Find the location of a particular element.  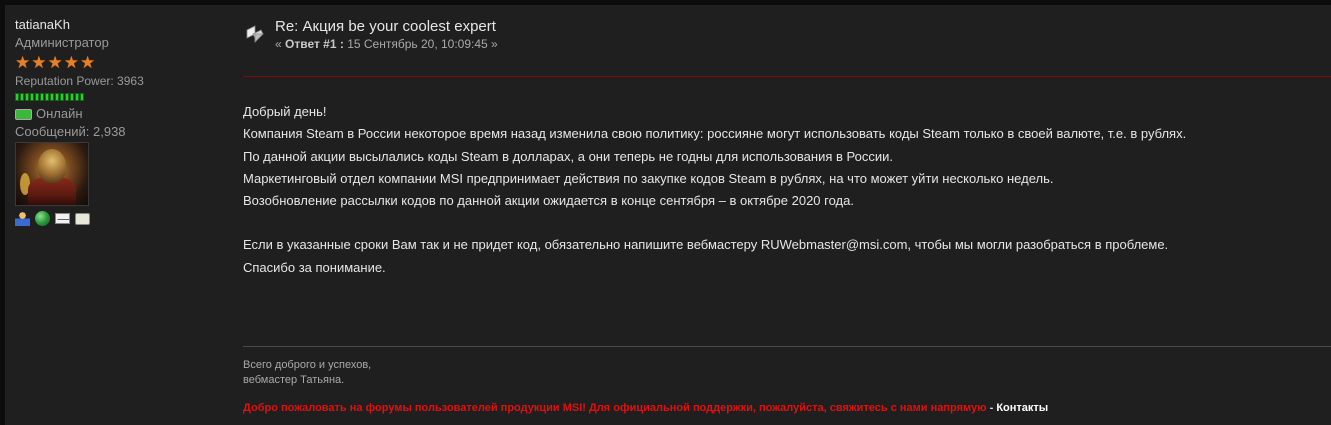

online-status: Онлайн is located at coordinates (115, 114).